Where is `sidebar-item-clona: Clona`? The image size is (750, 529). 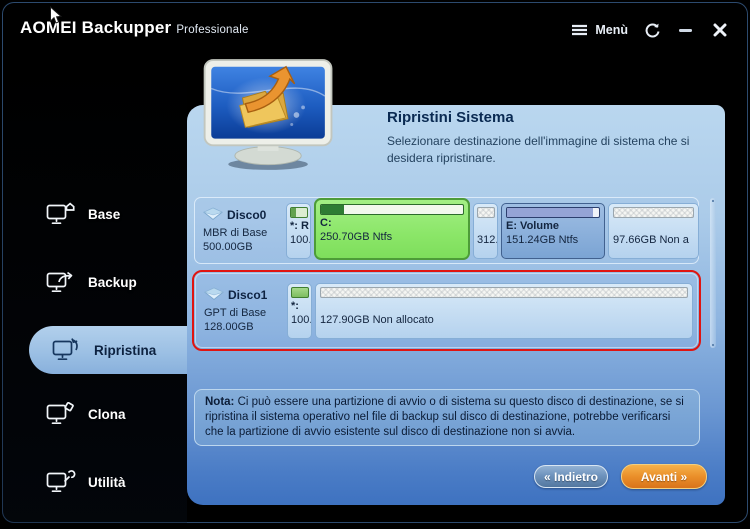
sidebar-item-clona: Clona is located at coordinates (94, 414).